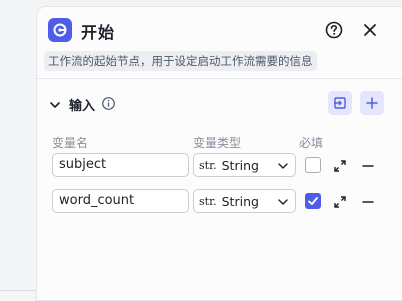 The image size is (402, 301). I want to click on start-node-icon, so click(60, 30).